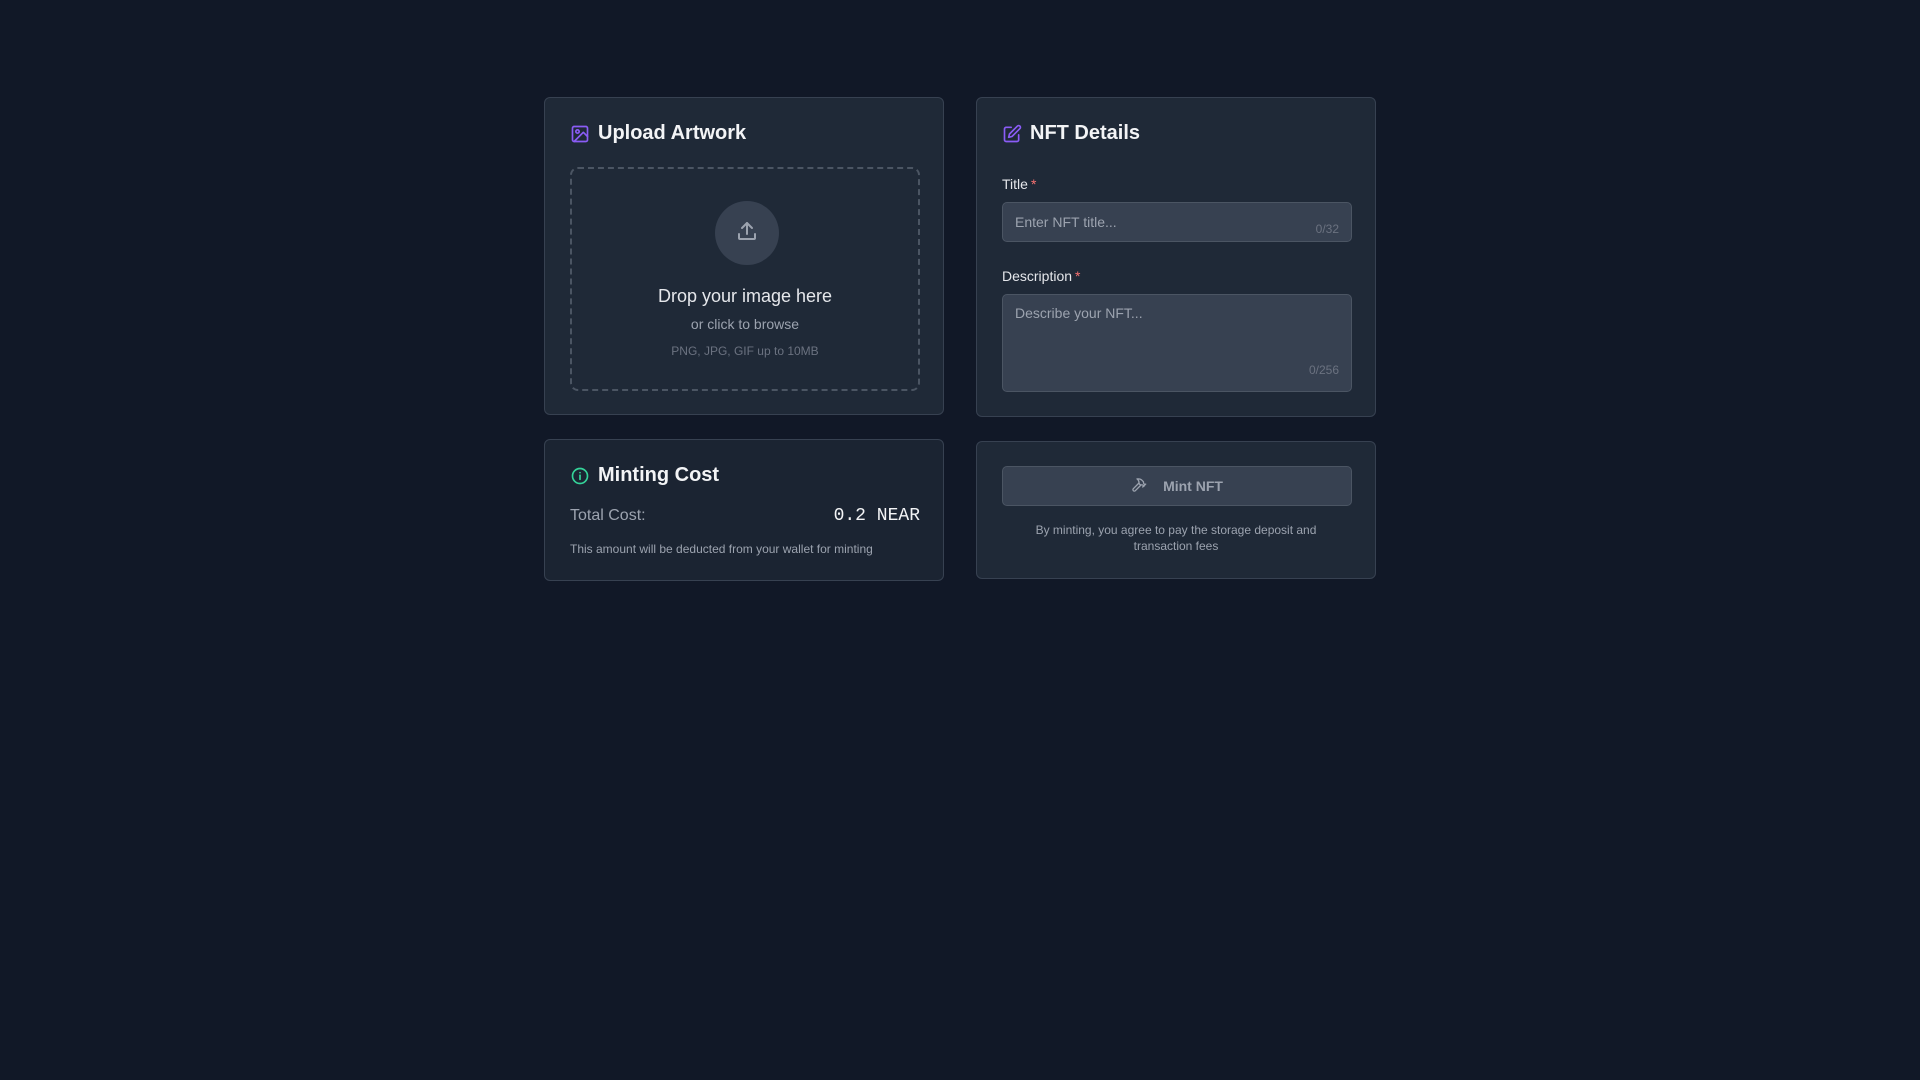 The image size is (1920, 1080). Describe the element at coordinates (580, 134) in the screenshot. I see `image-icon` at that location.